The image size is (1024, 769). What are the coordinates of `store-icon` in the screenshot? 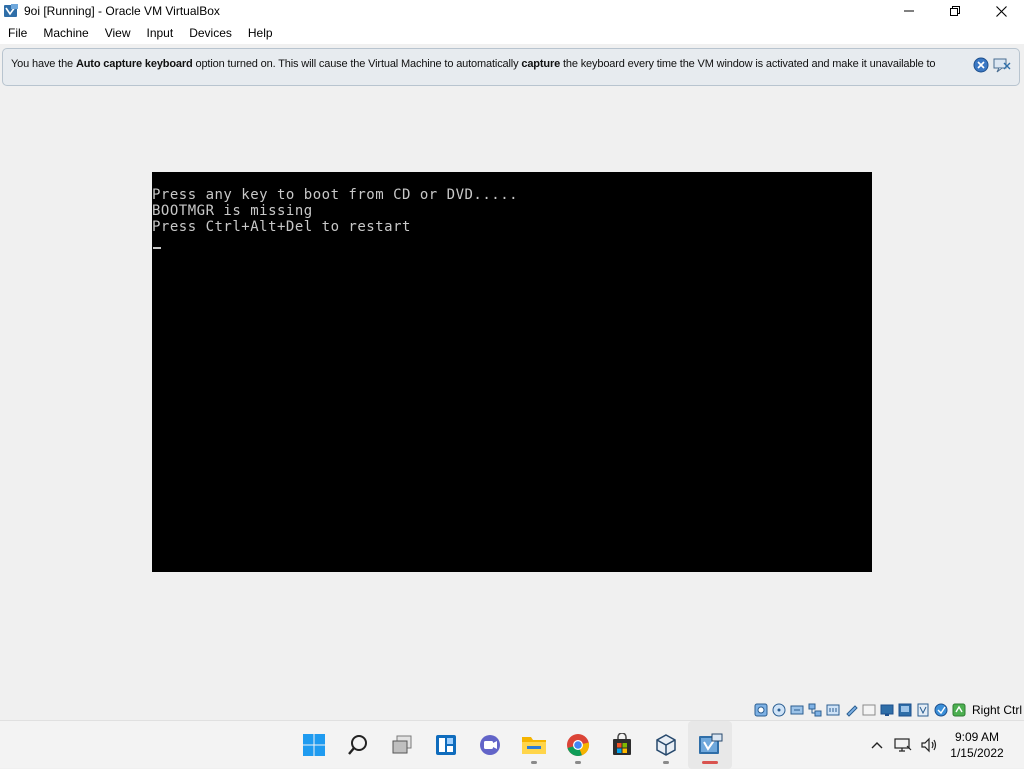 It's located at (622, 744).